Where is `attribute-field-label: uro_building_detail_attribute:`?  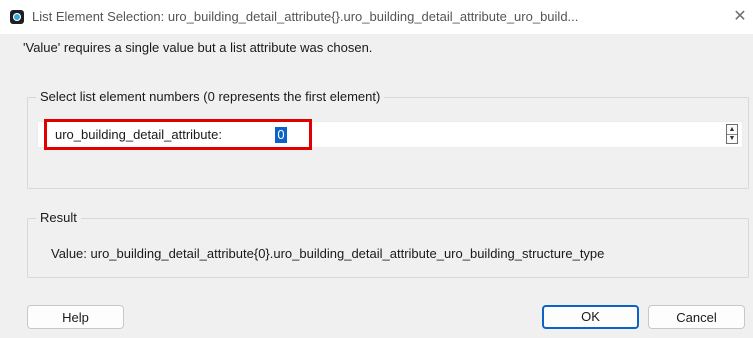
attribute-field-label: uro_building_detail_attribute: is located at coordinates (138, 134).